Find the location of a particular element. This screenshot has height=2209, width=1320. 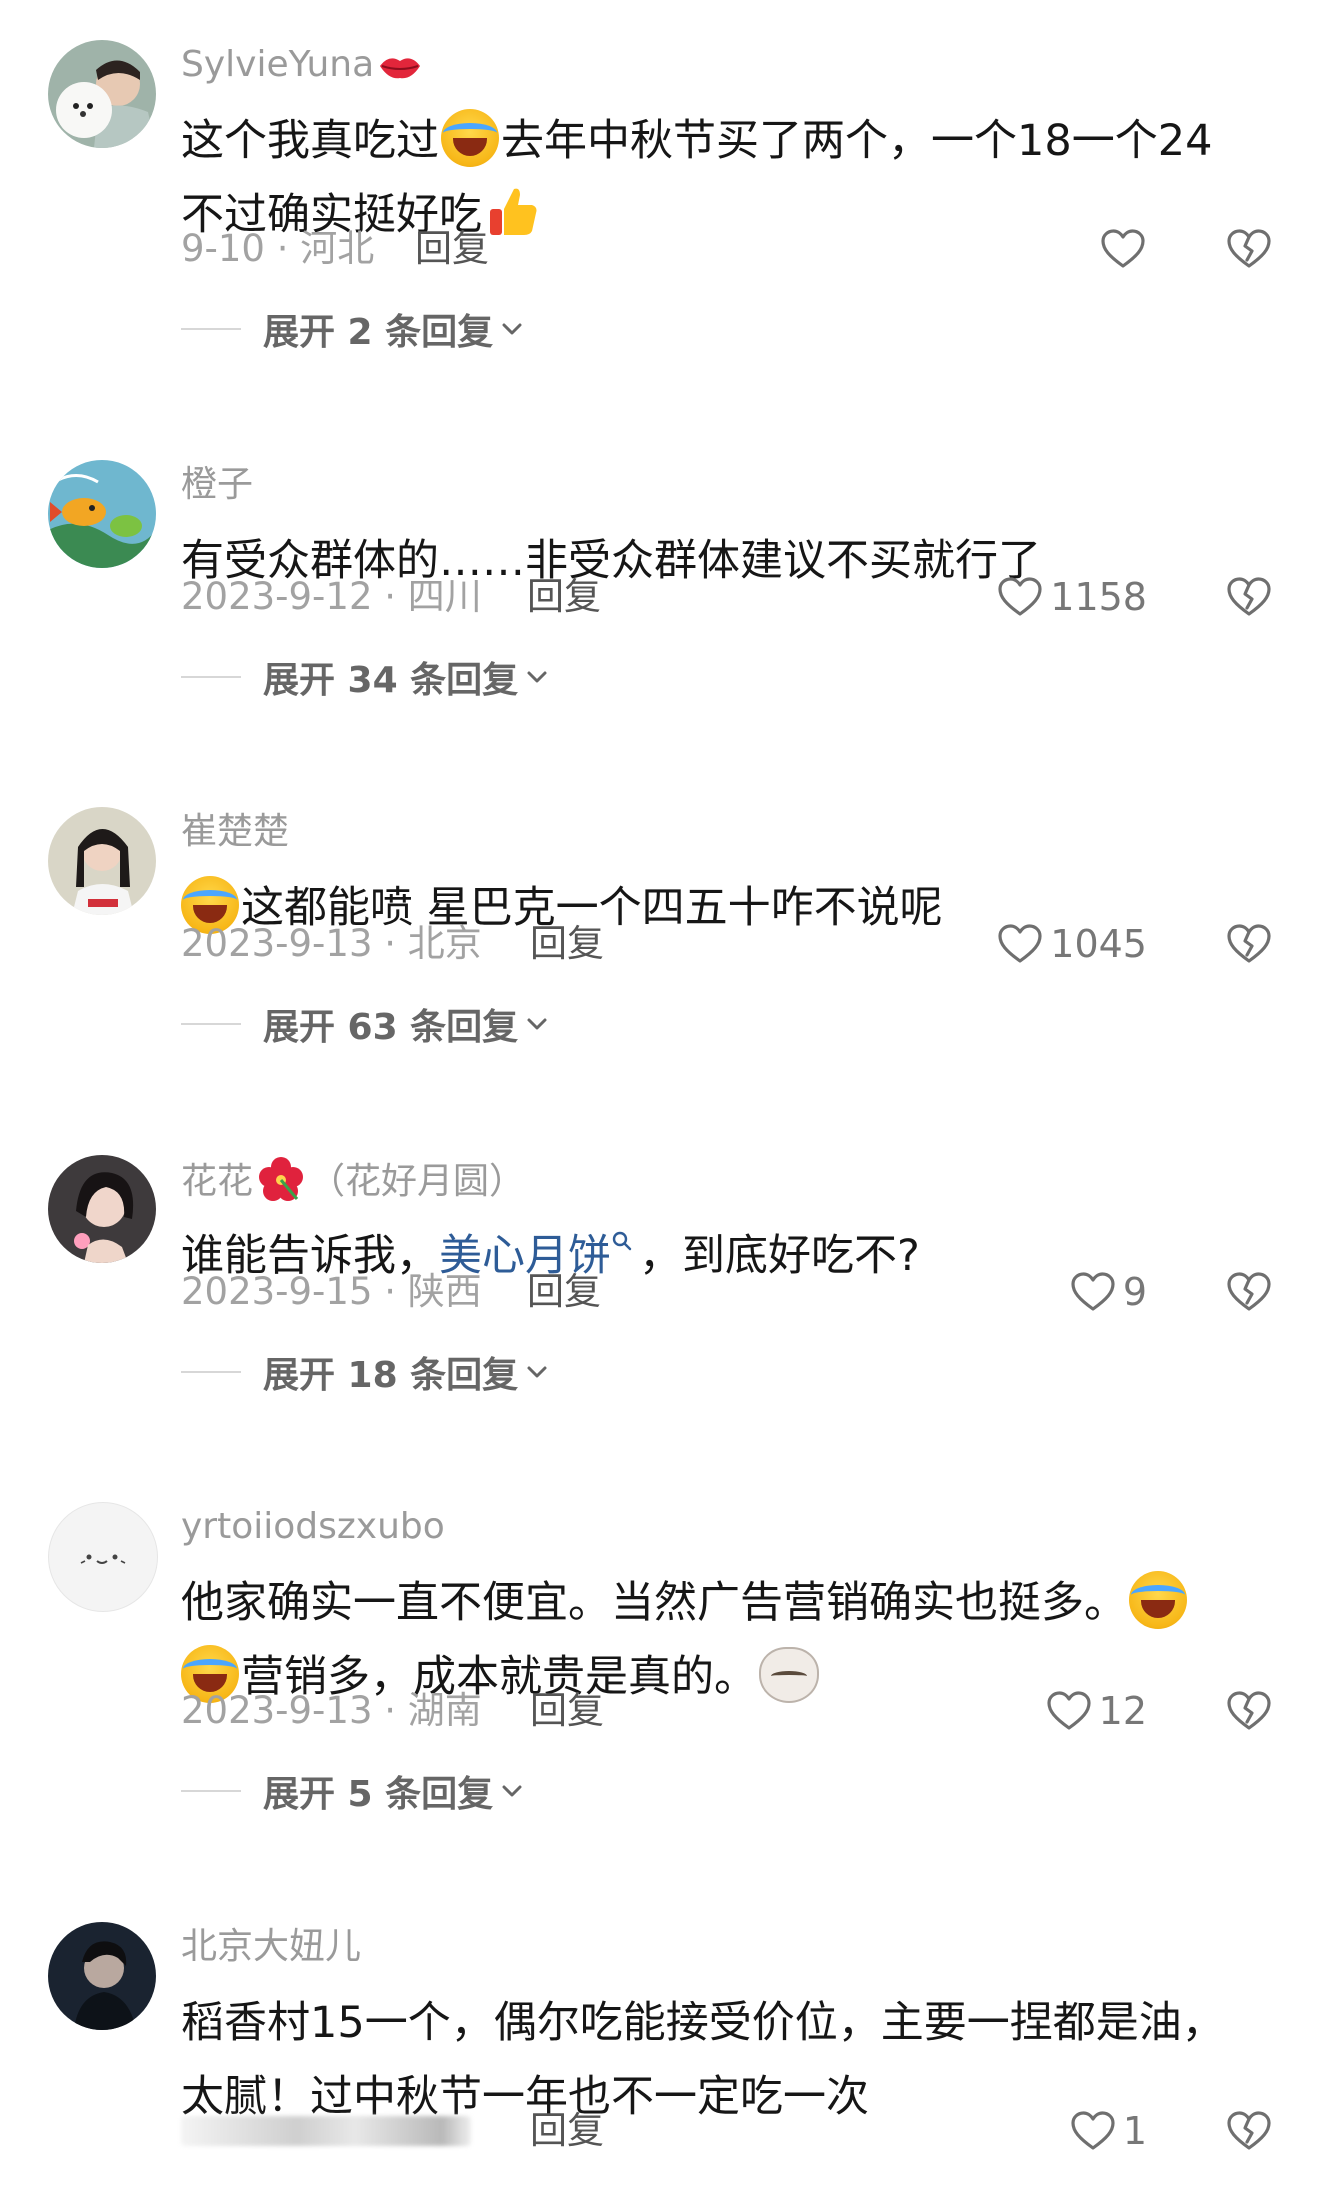

like-count: 12 is located at coordinates (1122, 1711).